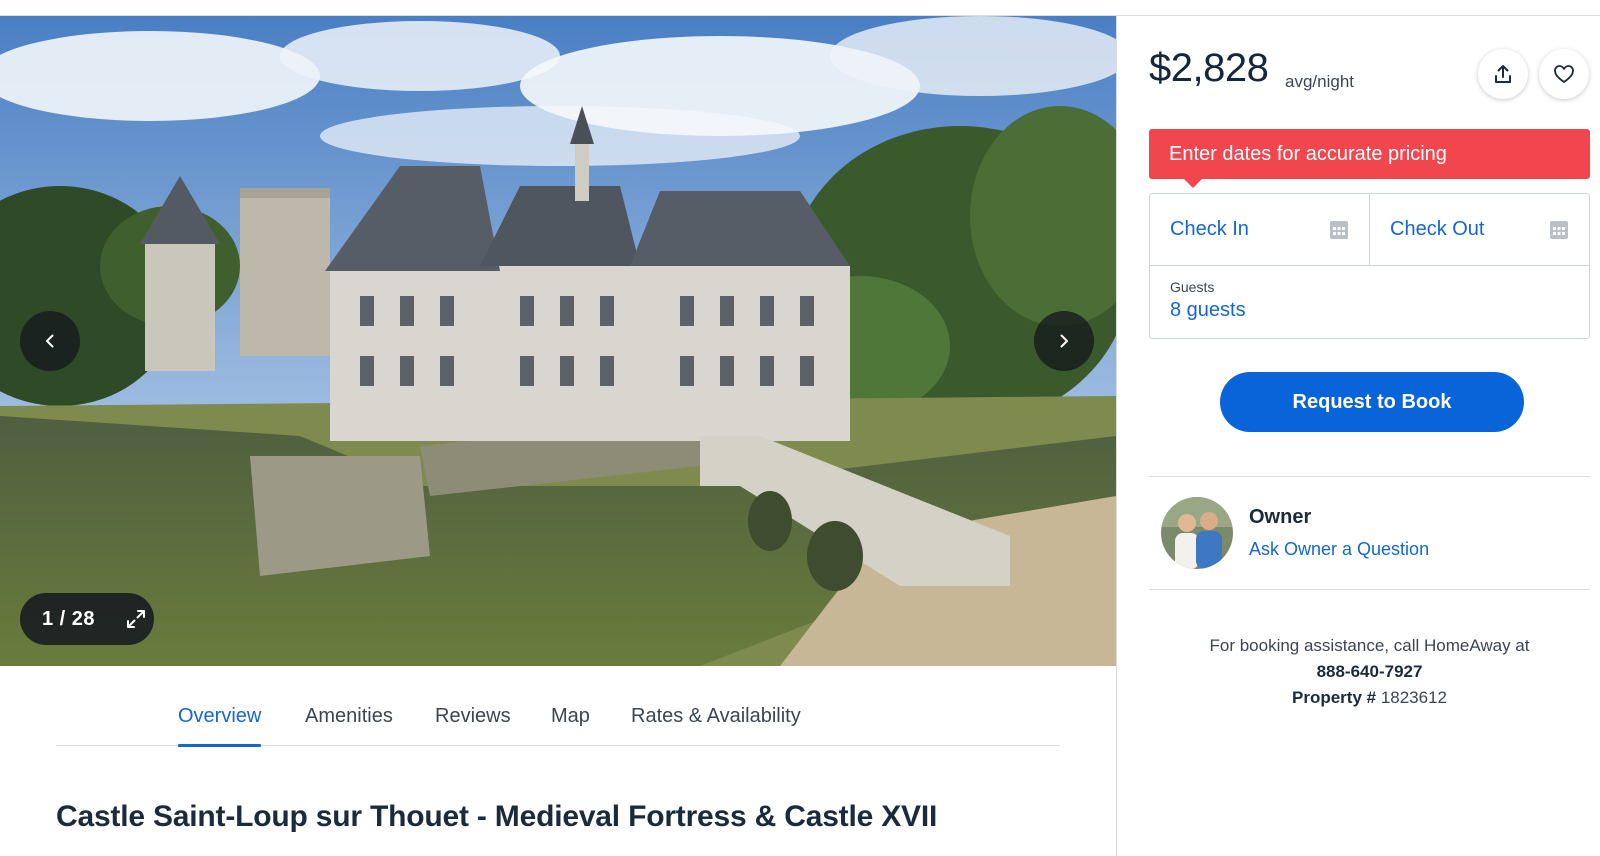  I want to click on share-icon, so click(1503, 74).